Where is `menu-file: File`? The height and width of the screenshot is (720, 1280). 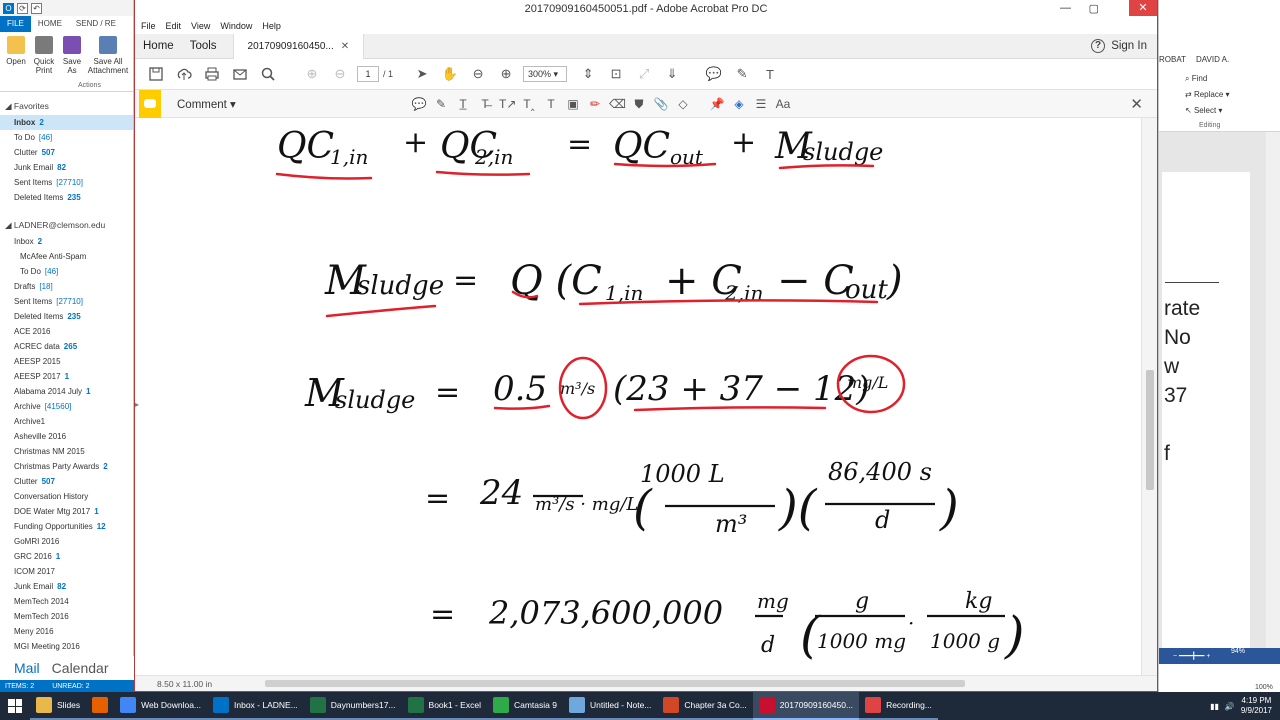 menu-file: File is located at coordinates (148, 26).